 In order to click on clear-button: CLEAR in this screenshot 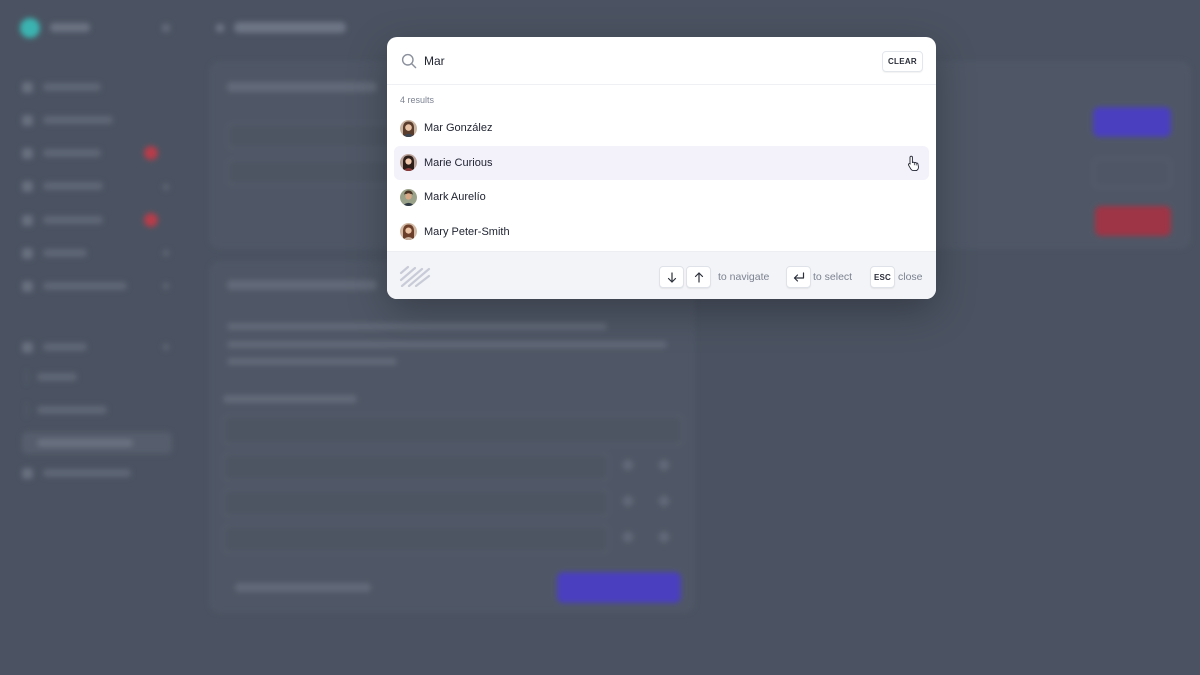, I will do `click(902, 61)`.